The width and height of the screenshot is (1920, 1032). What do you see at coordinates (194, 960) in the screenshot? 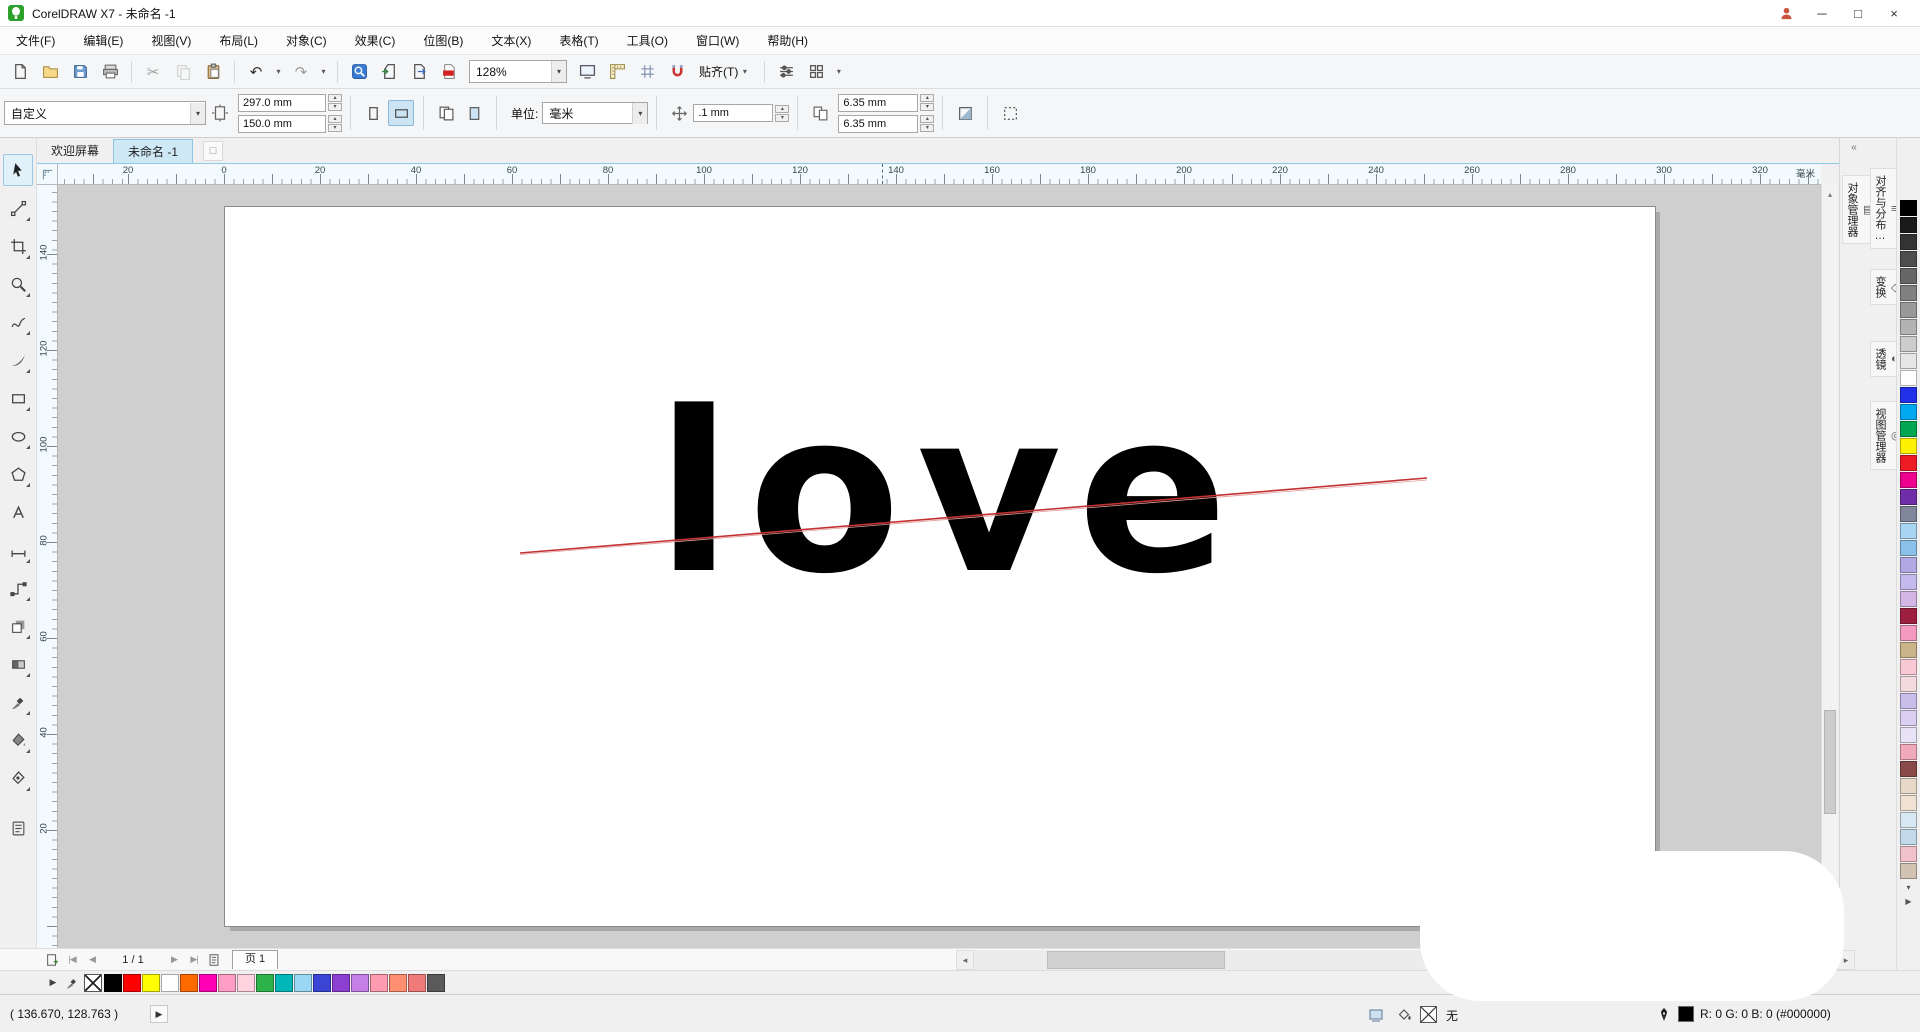
I see `last-page-button: ▶|` at bounding box center [194, 960].